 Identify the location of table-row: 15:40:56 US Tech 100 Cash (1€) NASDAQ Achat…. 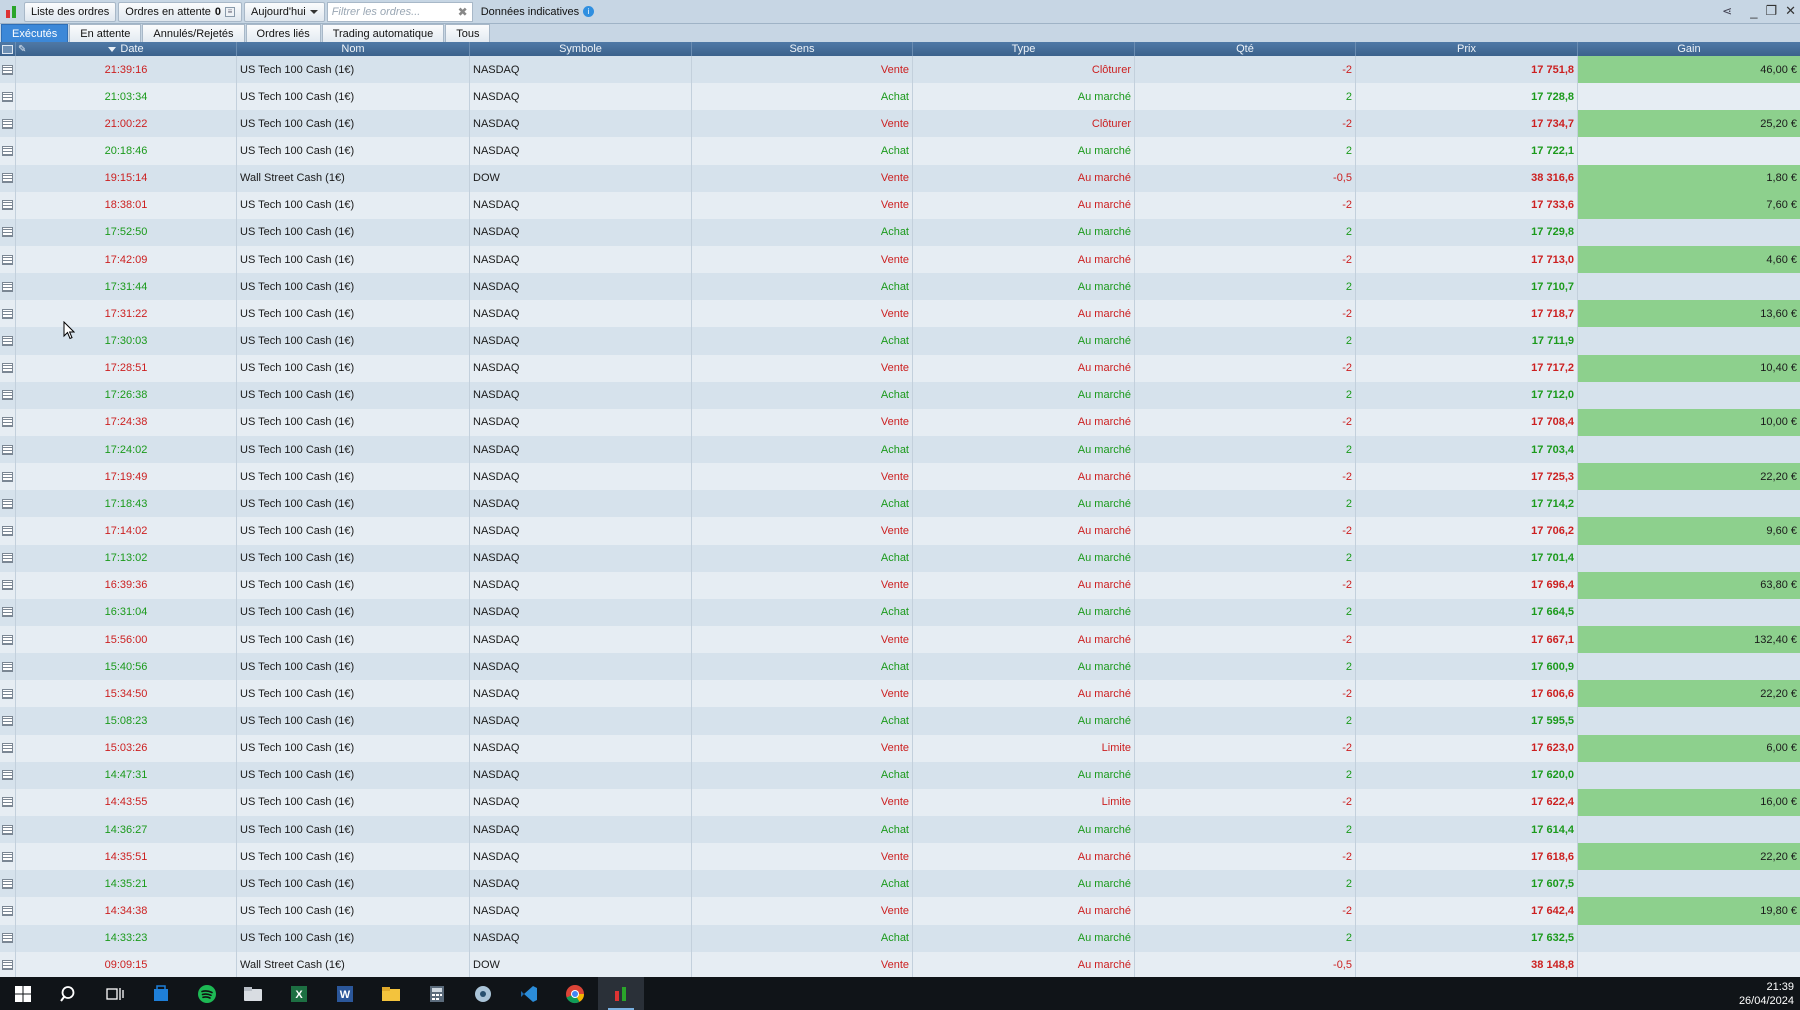
(900, 667).